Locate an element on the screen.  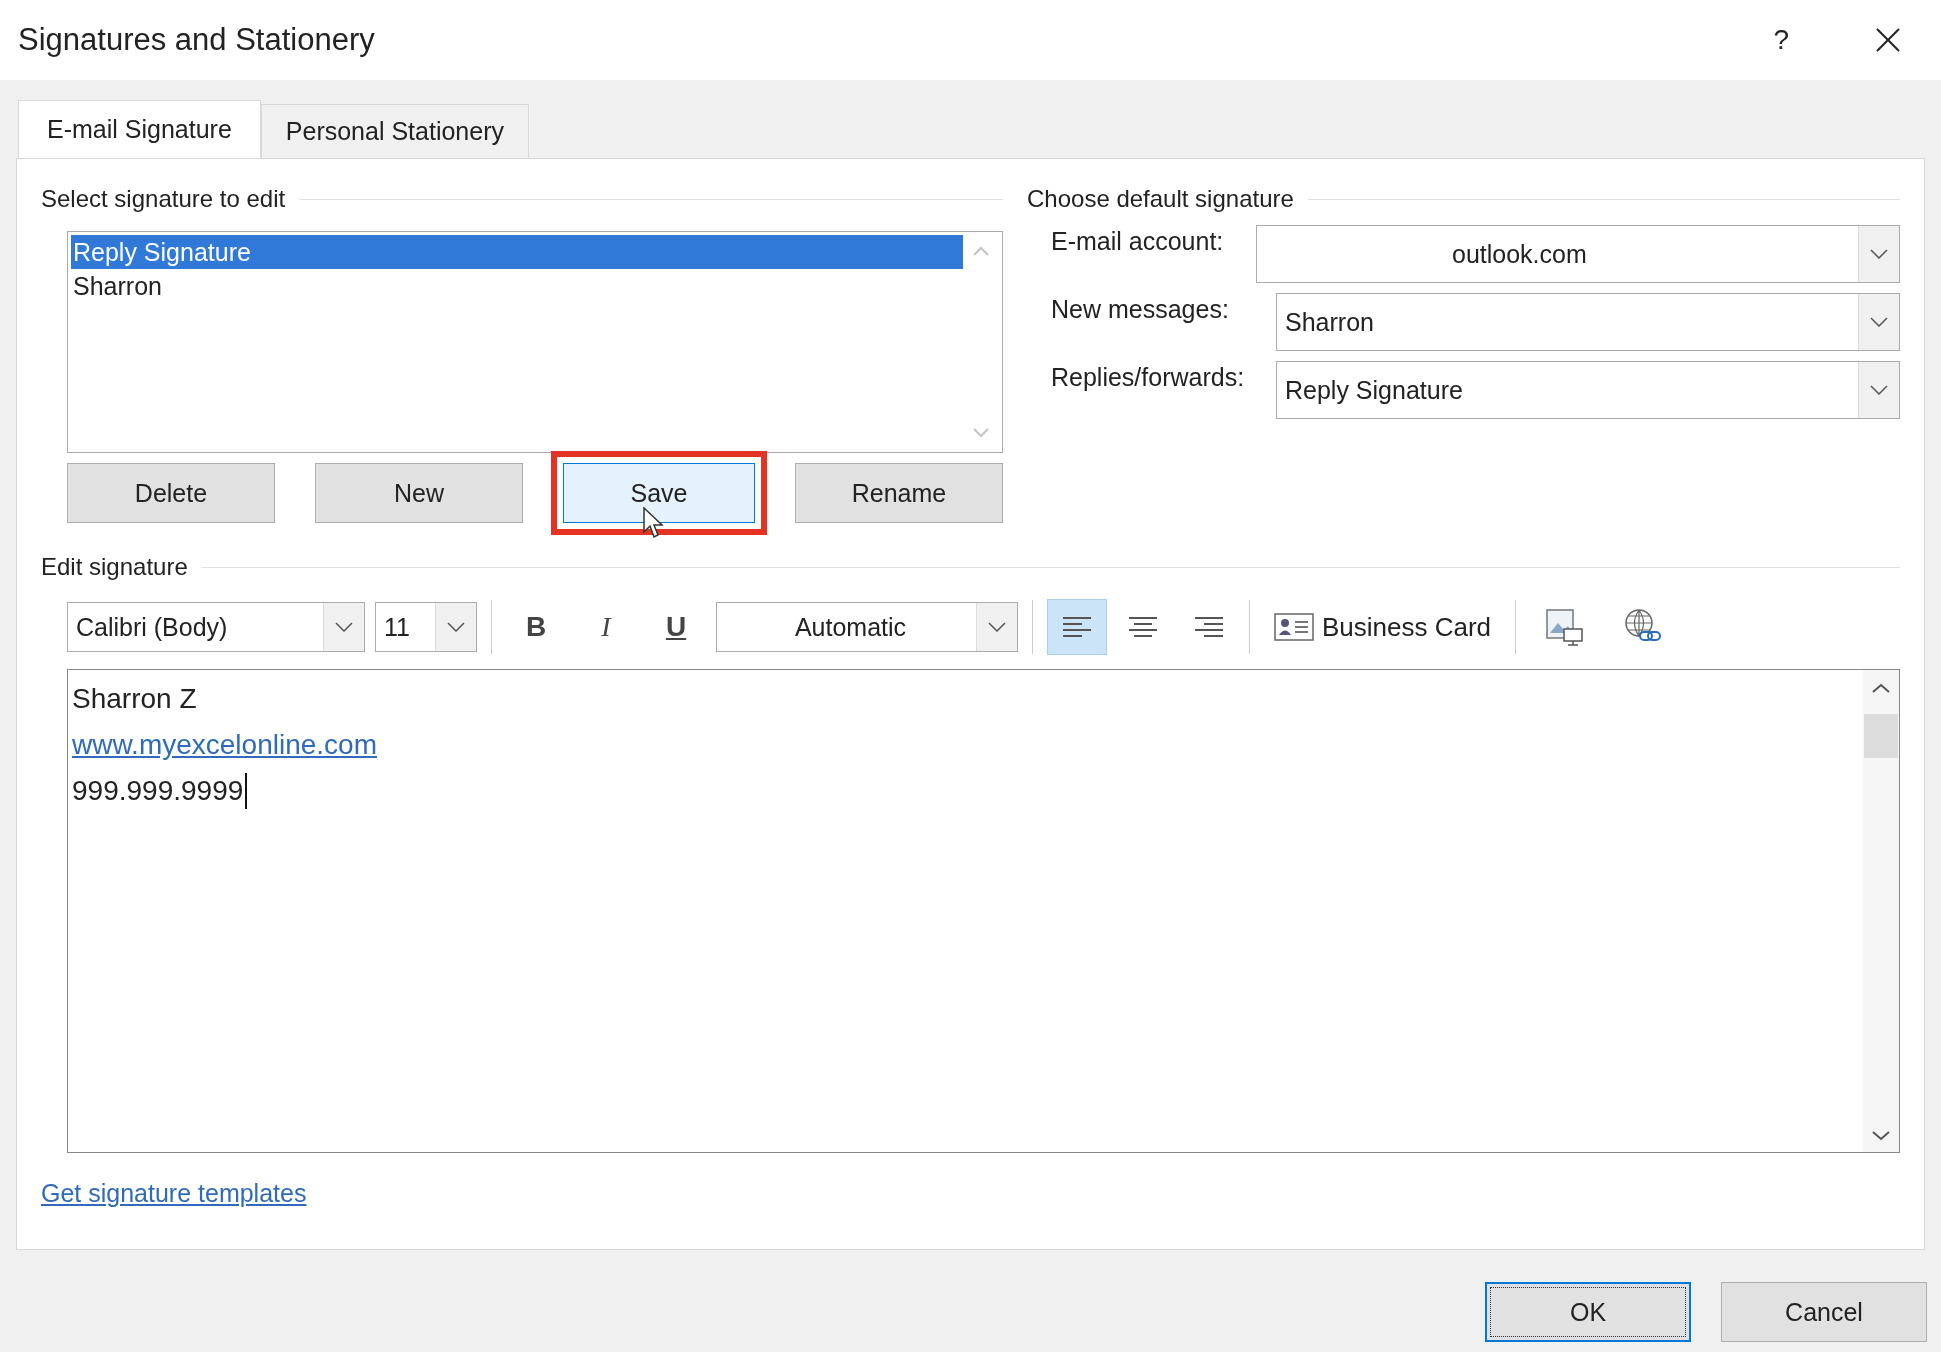
window-title: Signatures and Stationery is located at coordinates (197, 40).